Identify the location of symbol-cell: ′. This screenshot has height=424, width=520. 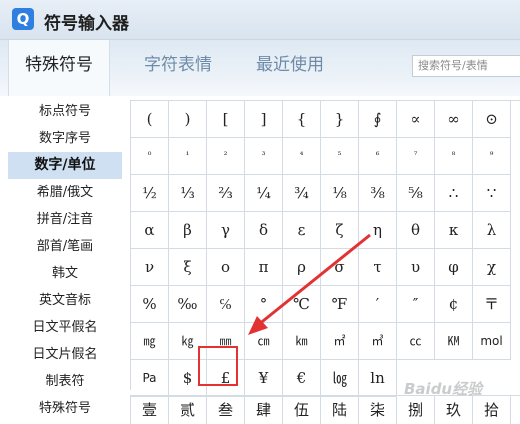
(378, 304).